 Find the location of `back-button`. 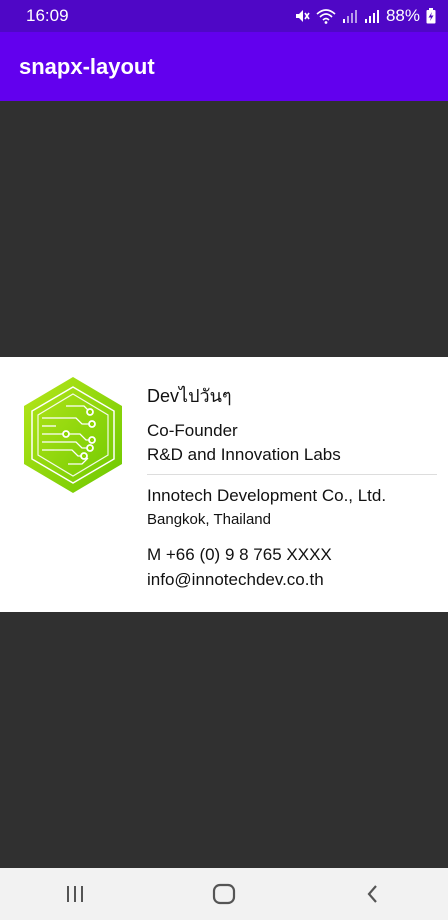

back-button is located at coordinates (373, 894).